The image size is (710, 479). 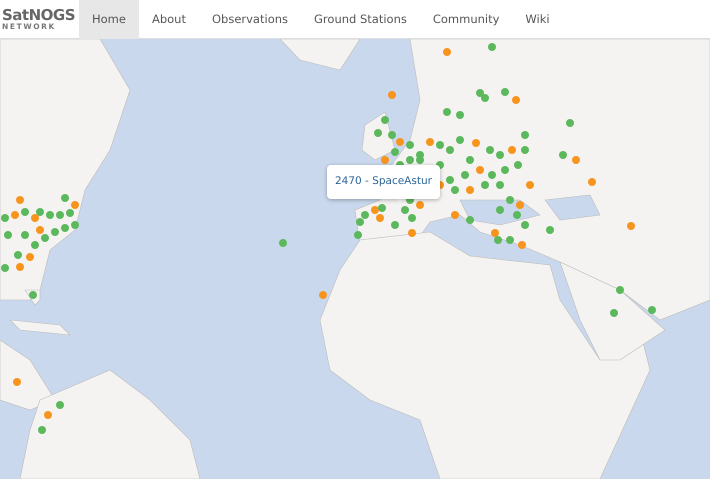 What do you see at coordinates (39, 15) in the screenshot?
I see `logo-title: SatNOGS` at bounding box center [39, 15].